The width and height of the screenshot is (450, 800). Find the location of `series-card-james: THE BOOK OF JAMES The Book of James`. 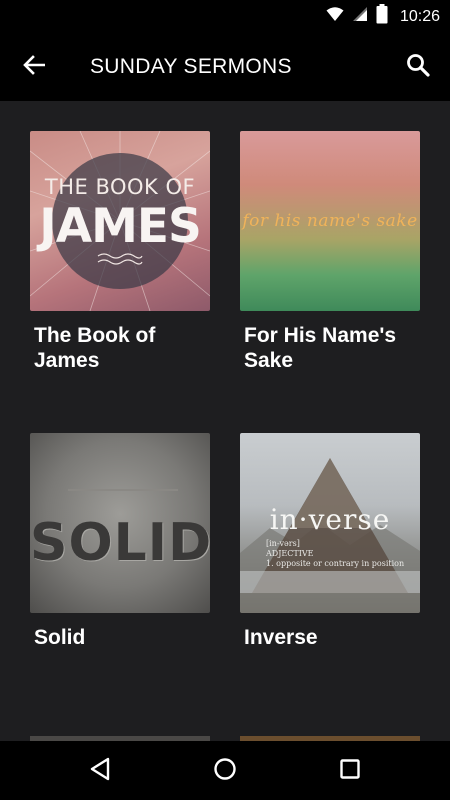

series-card-james: THE BOOK OF JAMES The Book of James is located at coordinates (120, 252).